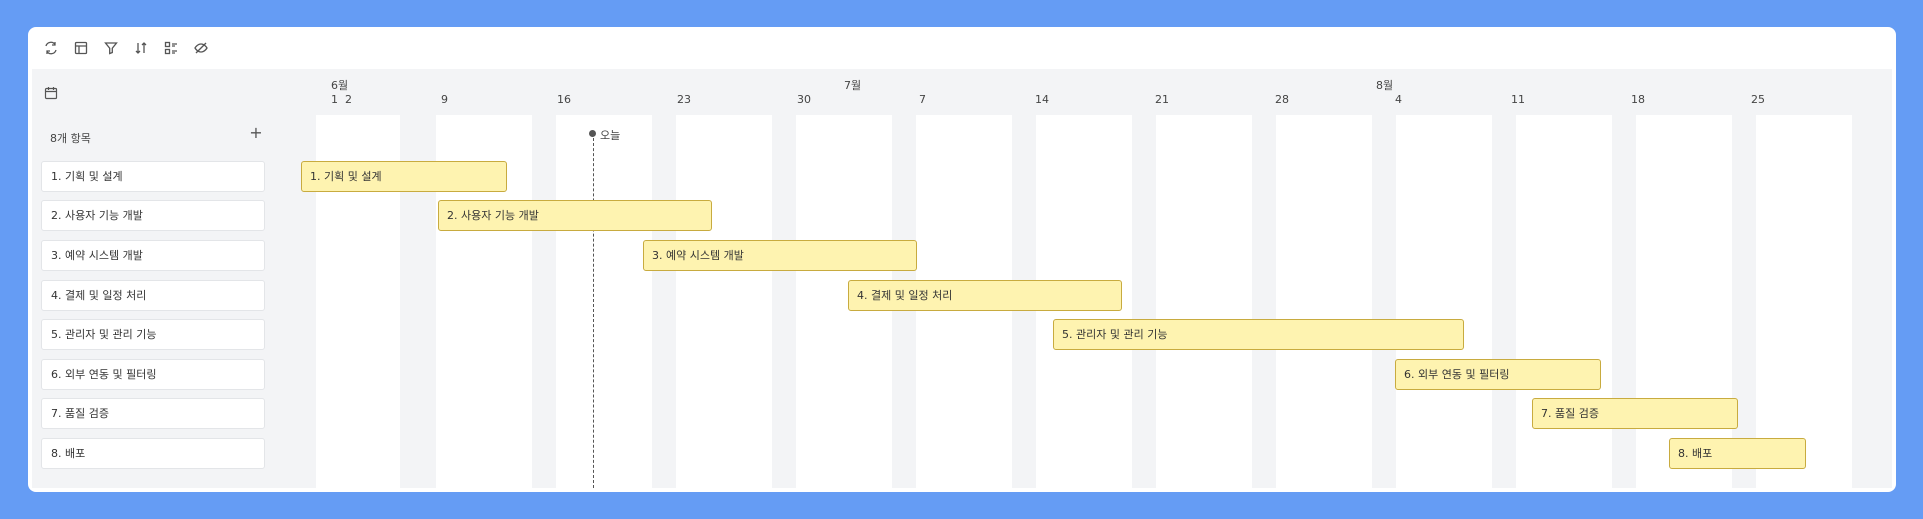  What do you see at coordinates (348, 99) in the screenshot?
I see `day-label: 2` at bounding box center [348, 99].